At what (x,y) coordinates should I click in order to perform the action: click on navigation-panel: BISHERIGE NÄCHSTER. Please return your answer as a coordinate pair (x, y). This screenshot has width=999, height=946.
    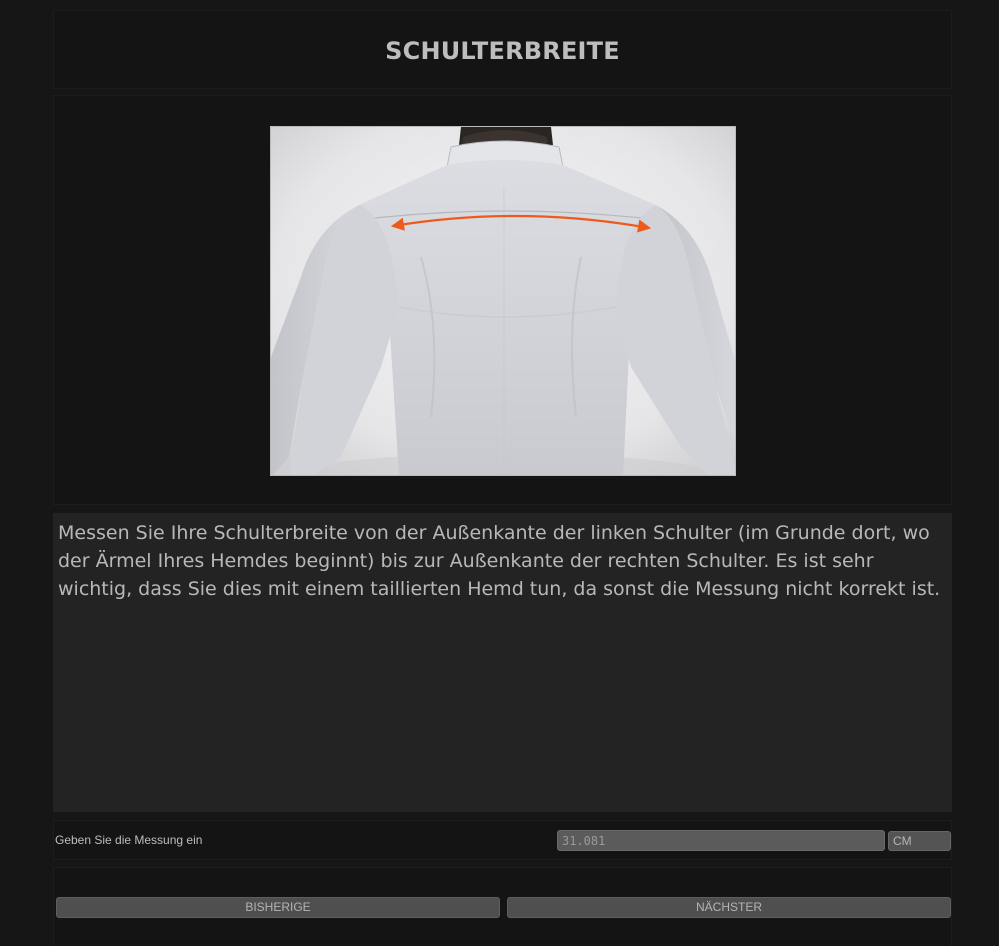
    Looking at the image, I should click on (502, 906).